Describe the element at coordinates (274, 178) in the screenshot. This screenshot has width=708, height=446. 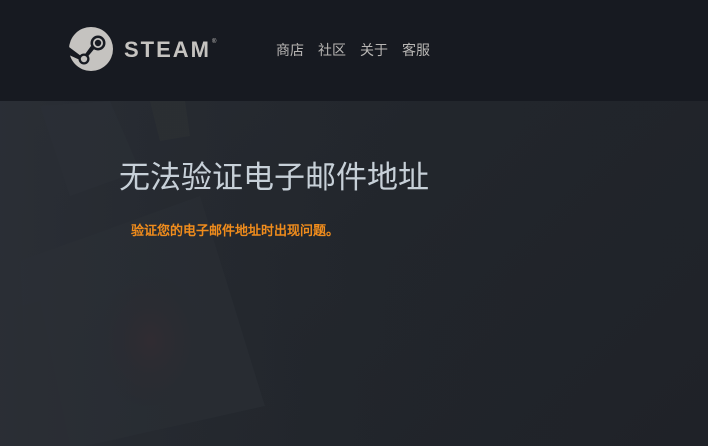
I see `page-title: 无法验证电子邮件地址` at that location.